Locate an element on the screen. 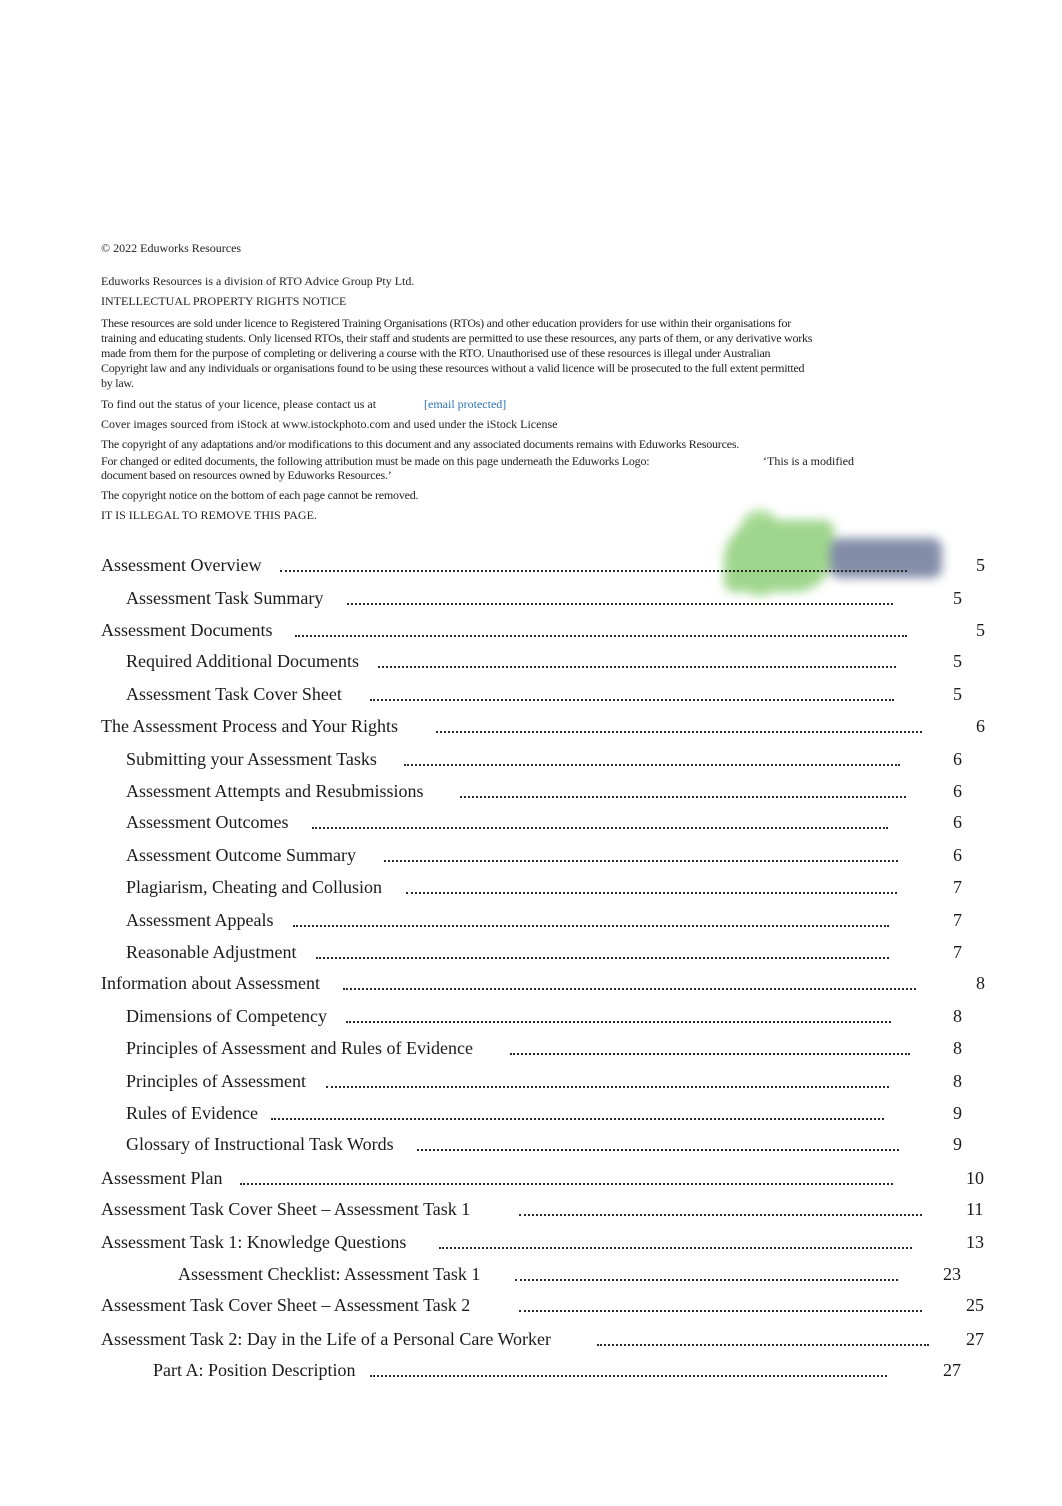  toc-entry: Assessment Outcome Summary 6 is located at coordinates (531, 855).